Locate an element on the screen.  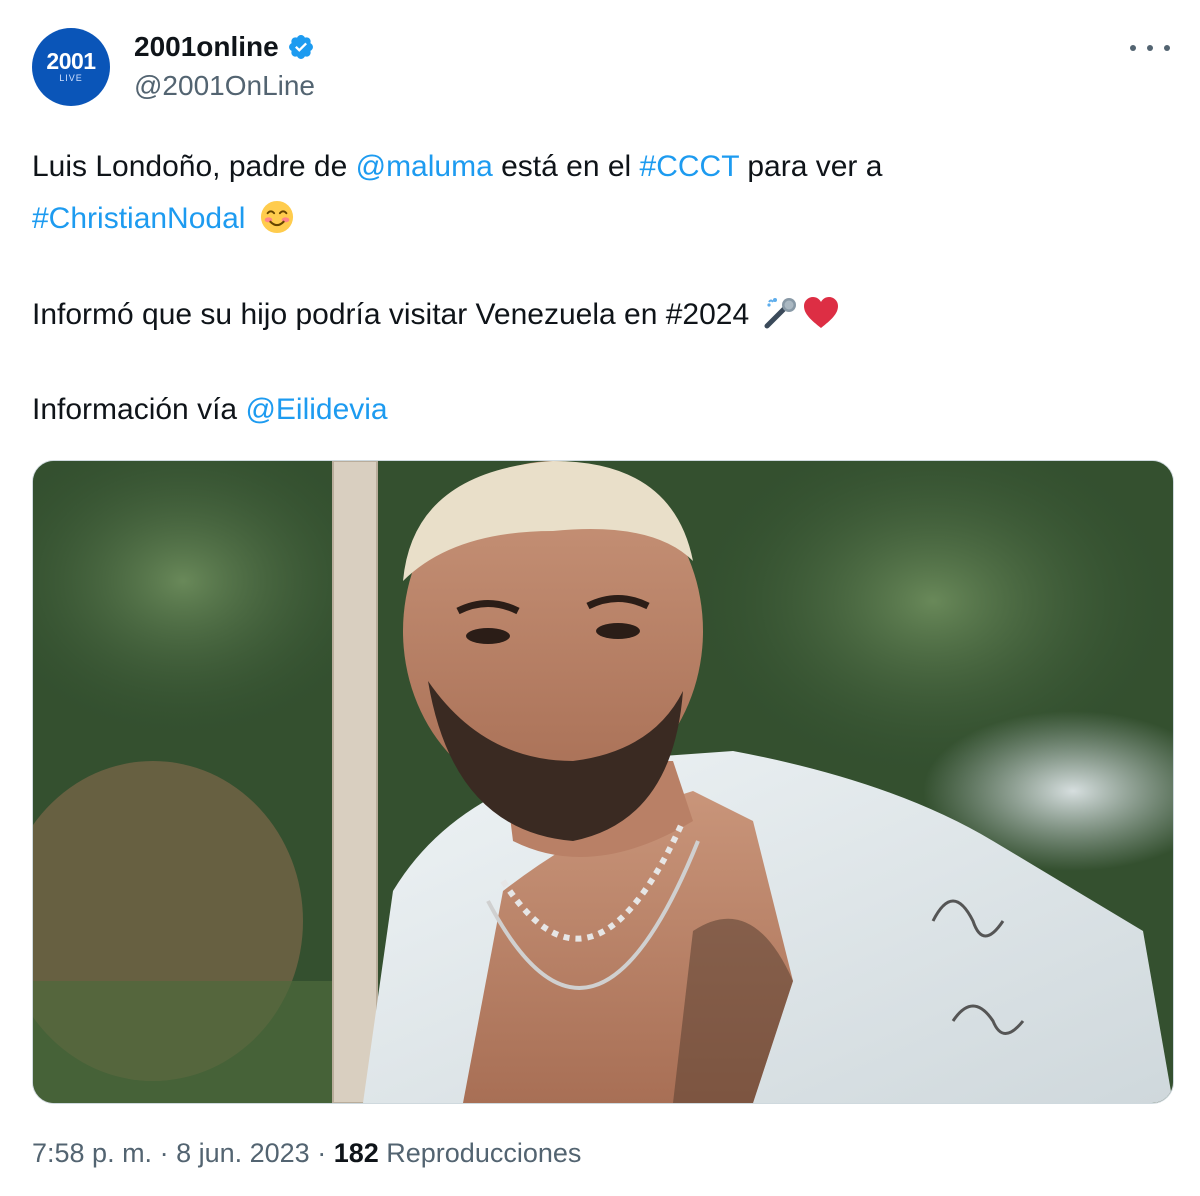
views-count: 182 is located at coordinates (356, 1153).